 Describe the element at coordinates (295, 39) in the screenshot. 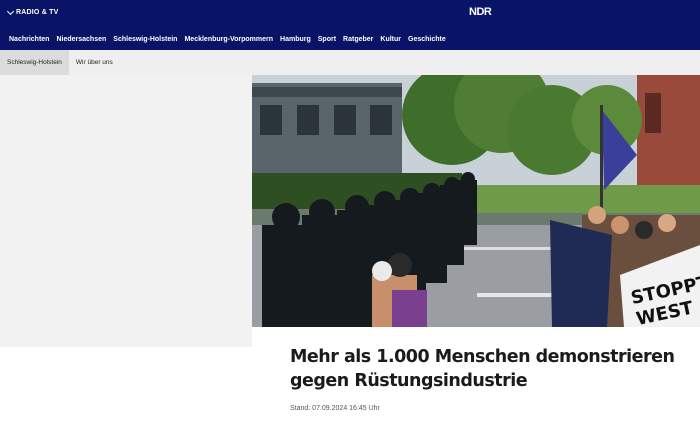

I see `nav-item-hamburg: Hamburg` at that location.